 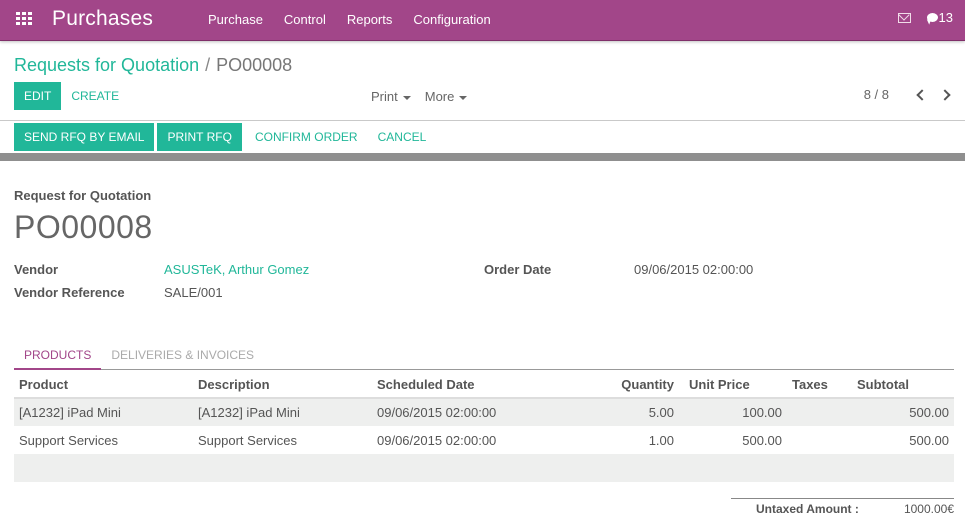 What do you see at coordinates (807, 509) in the screenshot?
I see `untaxed-amount-label: Untaxed Amount :` at bounding box center [807, 509].